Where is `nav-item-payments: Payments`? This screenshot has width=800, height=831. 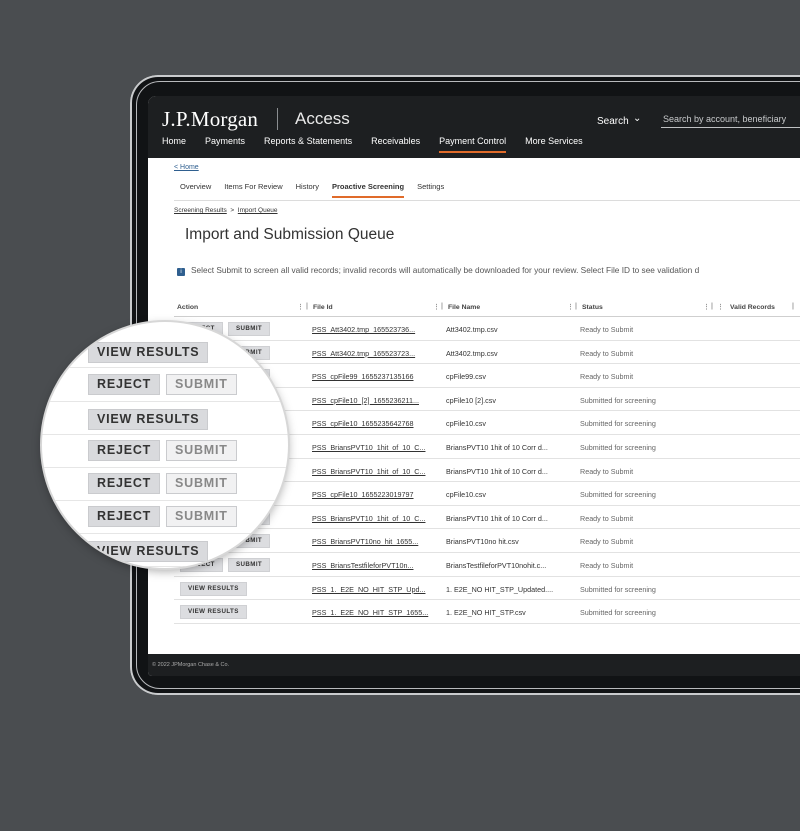
nav-item-payments: Payments is located at coordinates (225, 144).